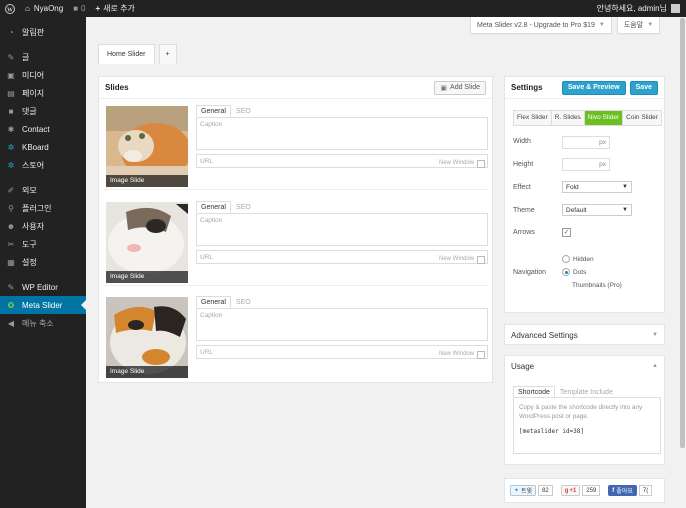 The width and height of the screenshot is (686, 508). Describe the element at coordinates (524, 210) in the screenshot. I see `theme-label: Theme` at that location.